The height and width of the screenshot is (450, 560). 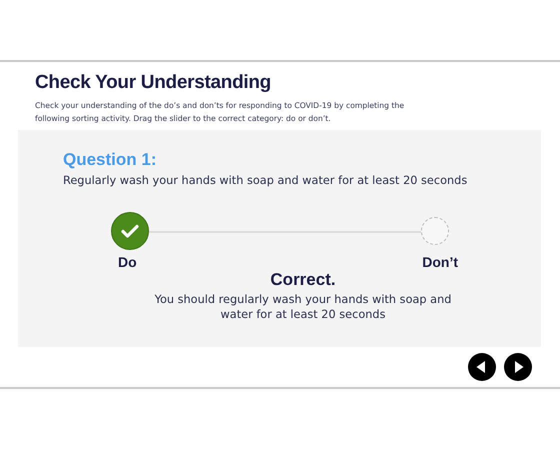 I want to click on previous-button, so click(x=482, y=367).